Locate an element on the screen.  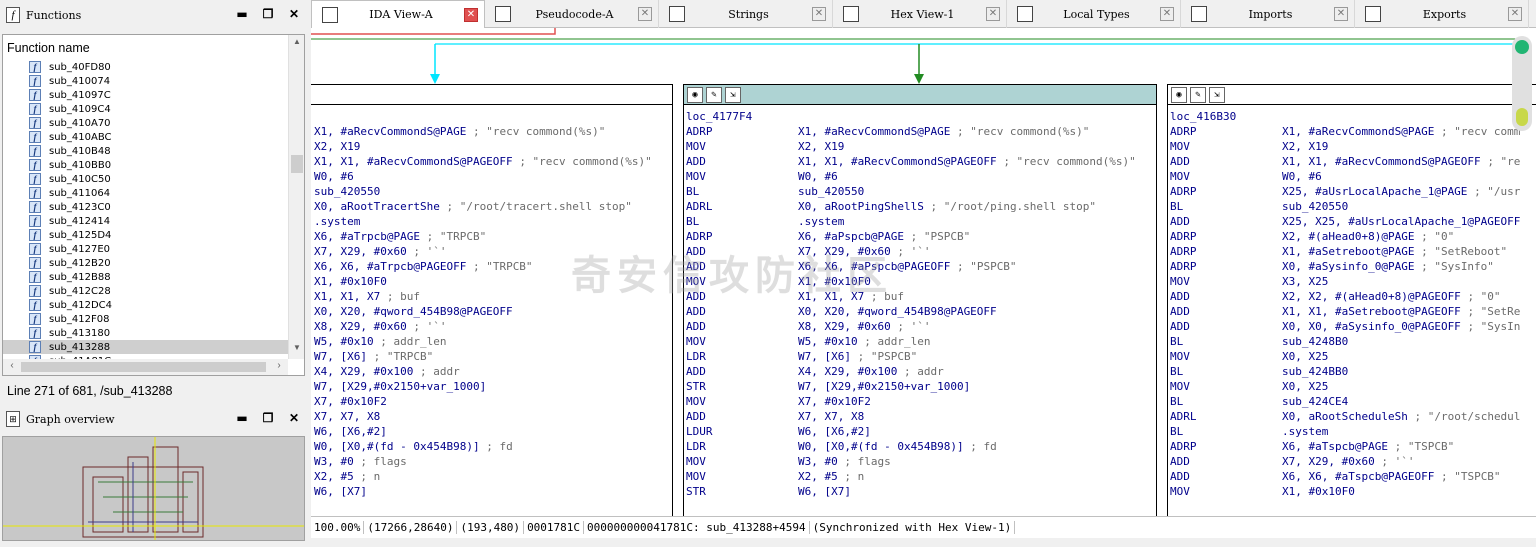
asm-line: ADRP X0, #aSysinfo_0@PAGE ; "SysInfo" is located at coordinates (1353, 266).